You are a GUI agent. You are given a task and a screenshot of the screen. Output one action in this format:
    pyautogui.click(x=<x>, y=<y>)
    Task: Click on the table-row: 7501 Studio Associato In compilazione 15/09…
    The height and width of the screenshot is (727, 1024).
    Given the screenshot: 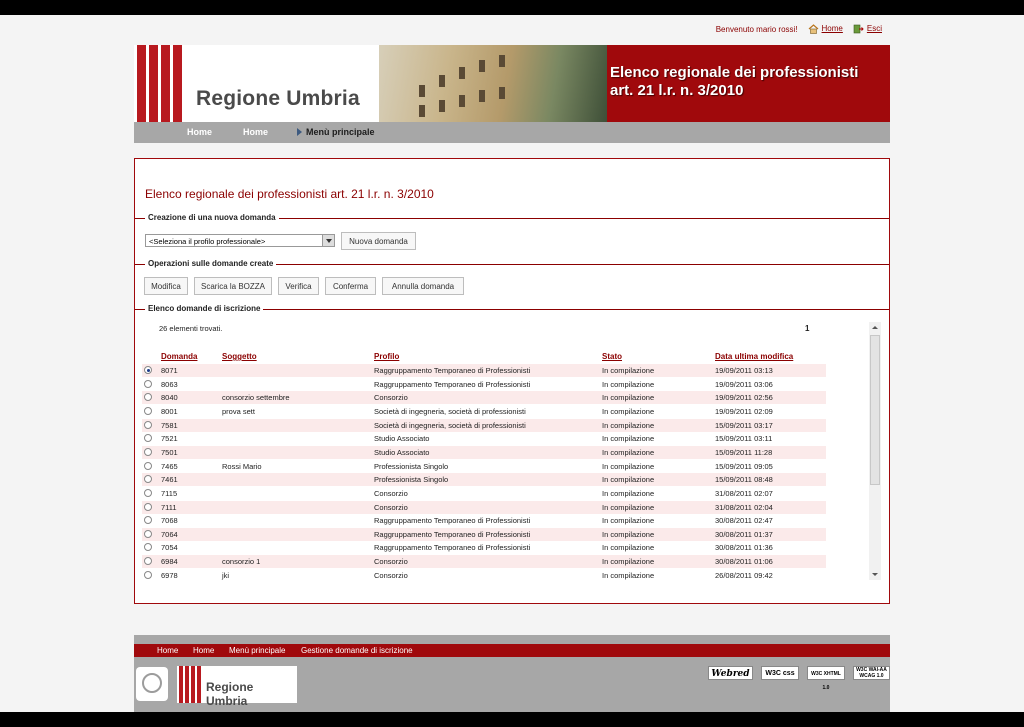 What is the action you would take?
    pyautogui.click(x=484, y=452)
    